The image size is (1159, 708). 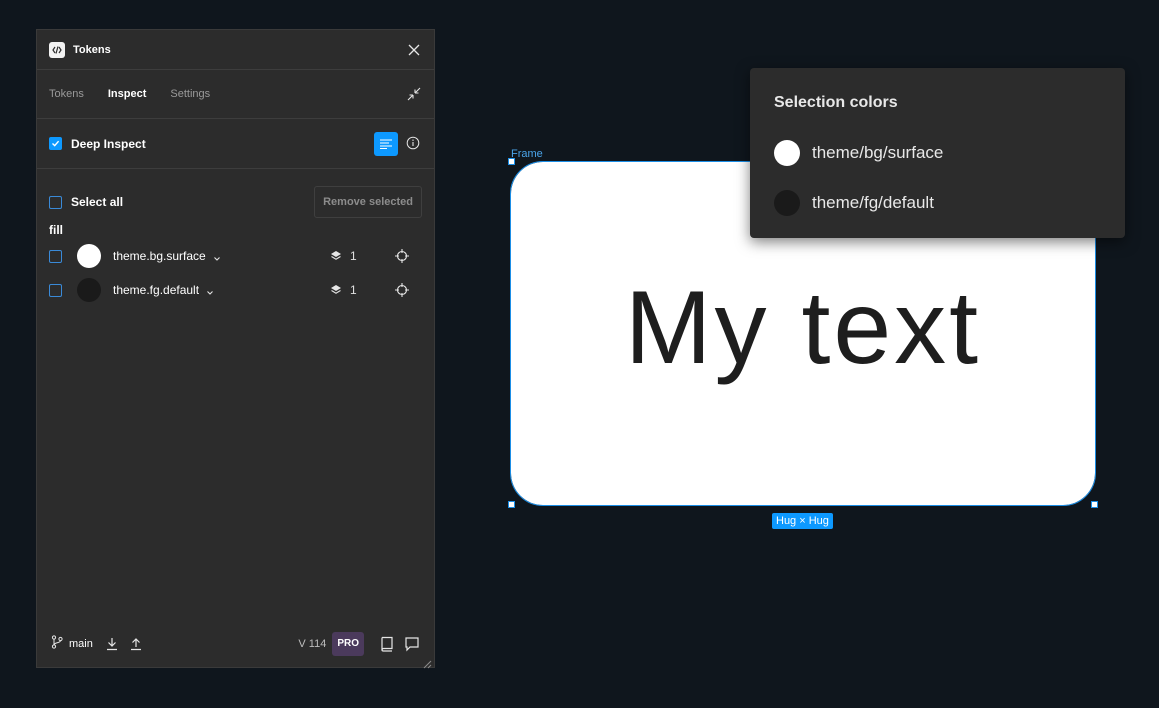 What do you see at coordinates (235, 202) in the screenshot?
I see `select-all-row: Select all Remove selected` at bounding box center [235, 202].